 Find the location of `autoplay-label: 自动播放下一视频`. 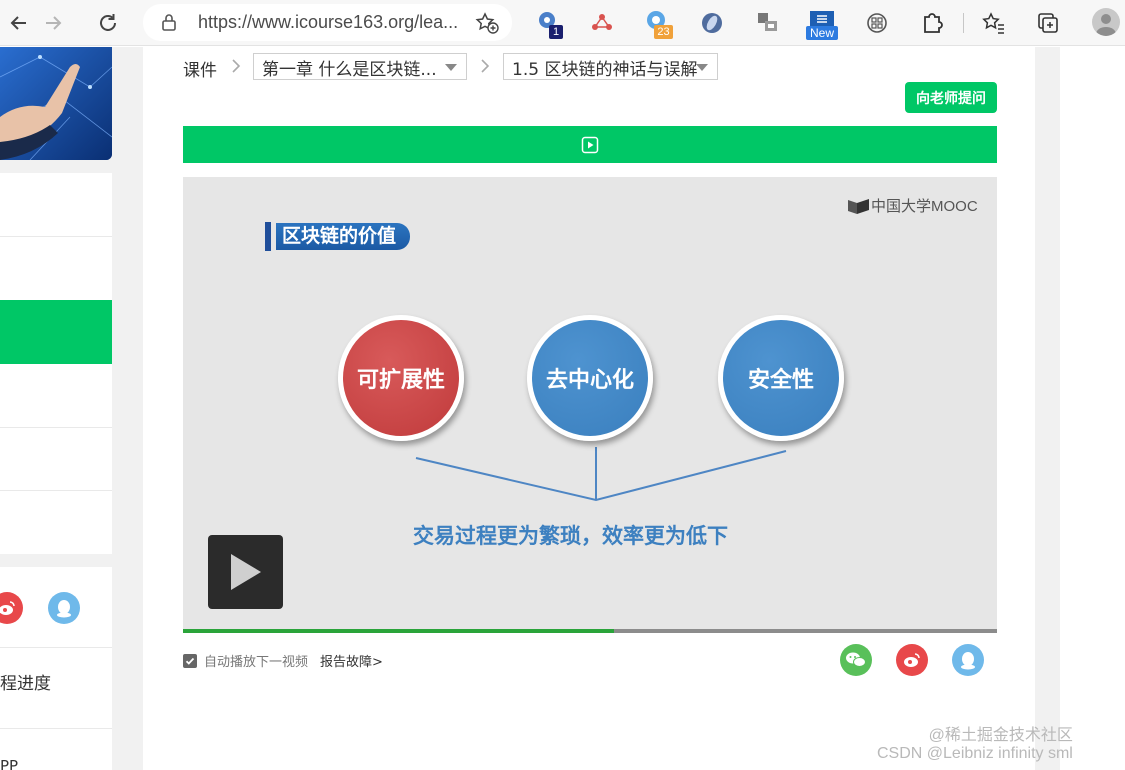

autoplay-label: 自动播放下一视频 is located at coordinates (256, 660).